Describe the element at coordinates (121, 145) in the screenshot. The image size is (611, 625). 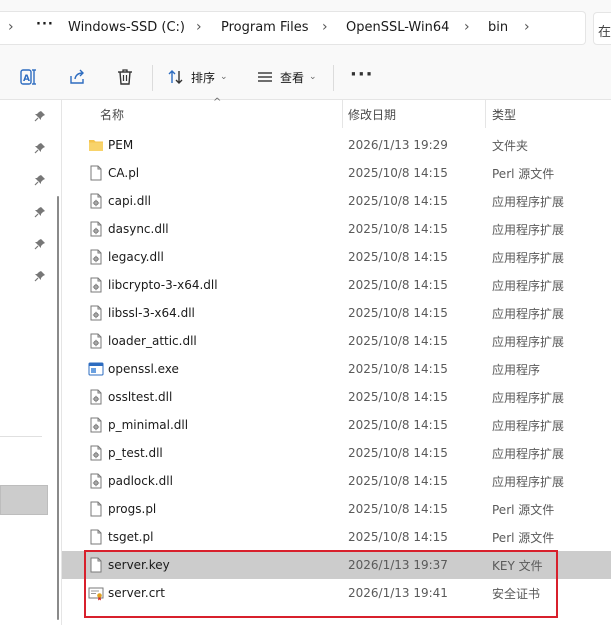
I see `file-name: PEM` at that location.